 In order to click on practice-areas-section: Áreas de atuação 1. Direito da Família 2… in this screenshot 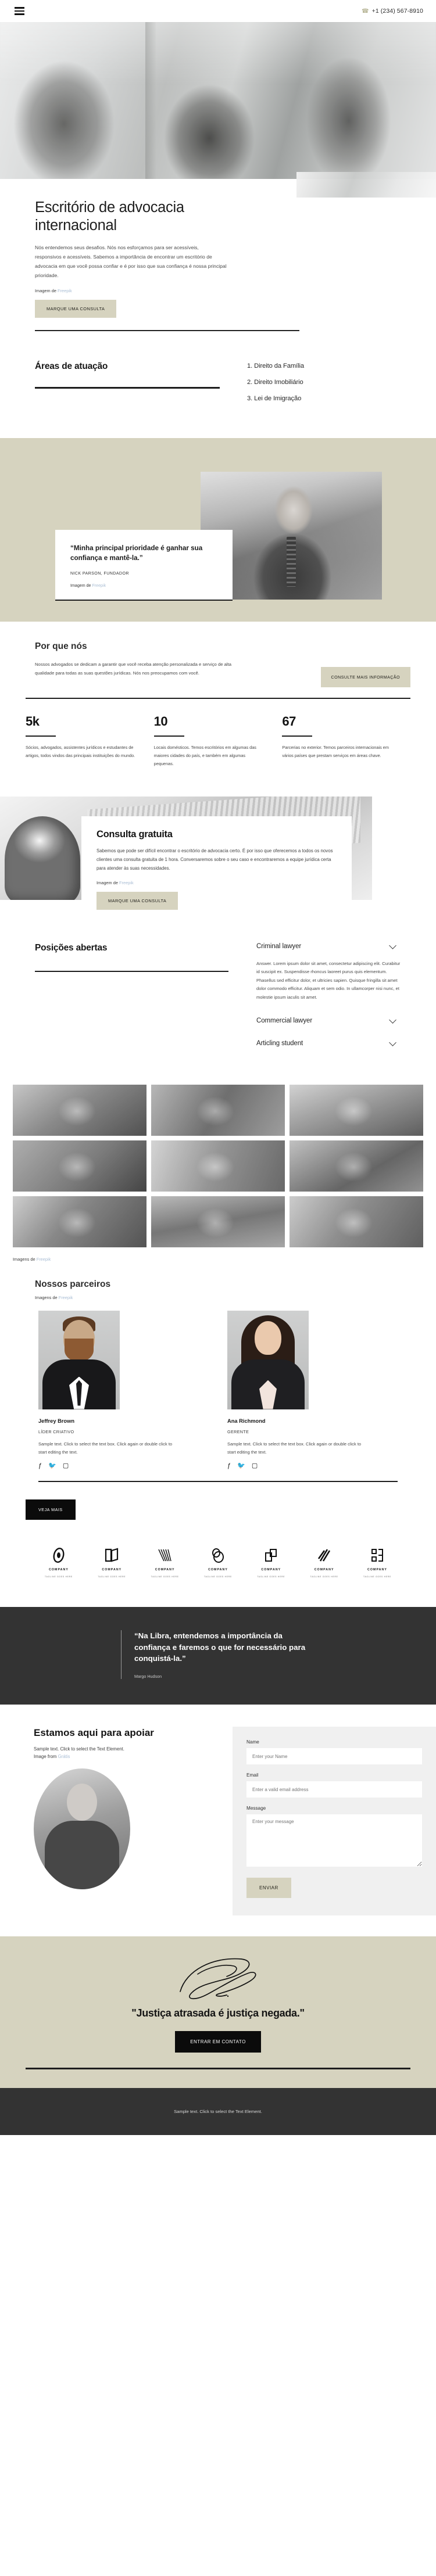, I will do `click(218, 387)`.